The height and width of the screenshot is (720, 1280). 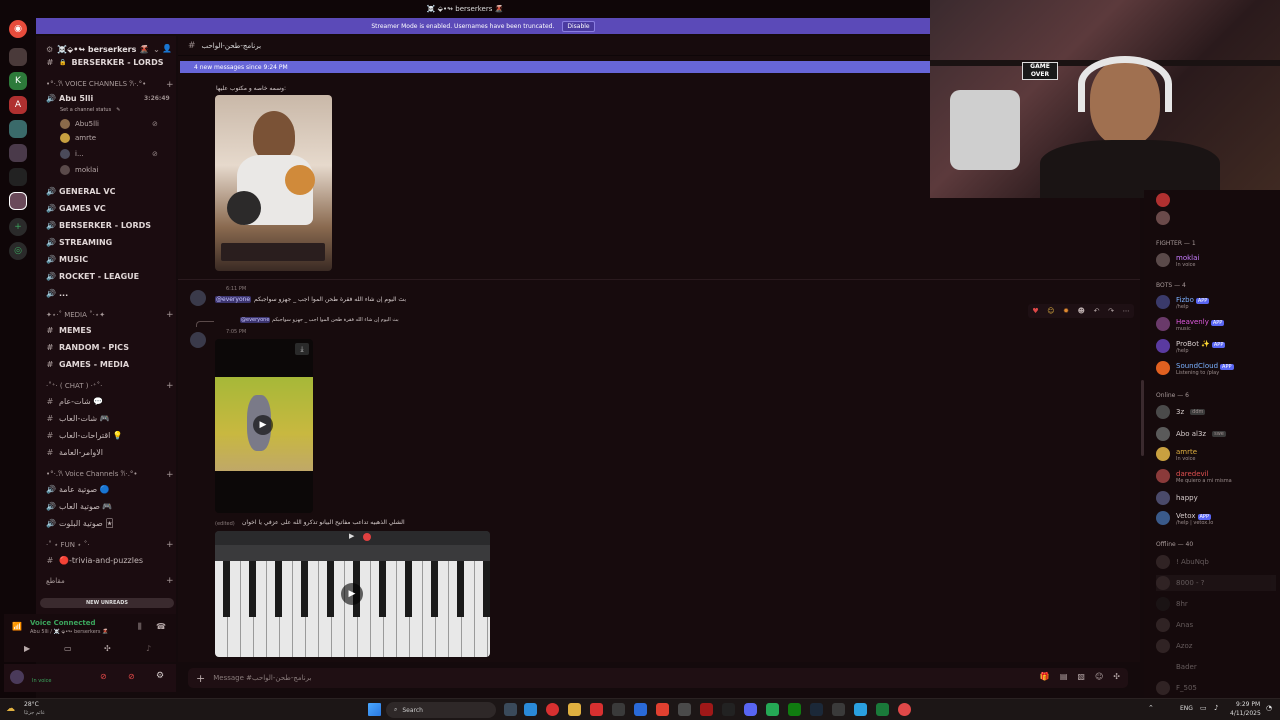 What do you see at coordinates (103, 676) in the screenshot?
I see `mic-muted-icon: ⊘` at bounding box center [103, 676].